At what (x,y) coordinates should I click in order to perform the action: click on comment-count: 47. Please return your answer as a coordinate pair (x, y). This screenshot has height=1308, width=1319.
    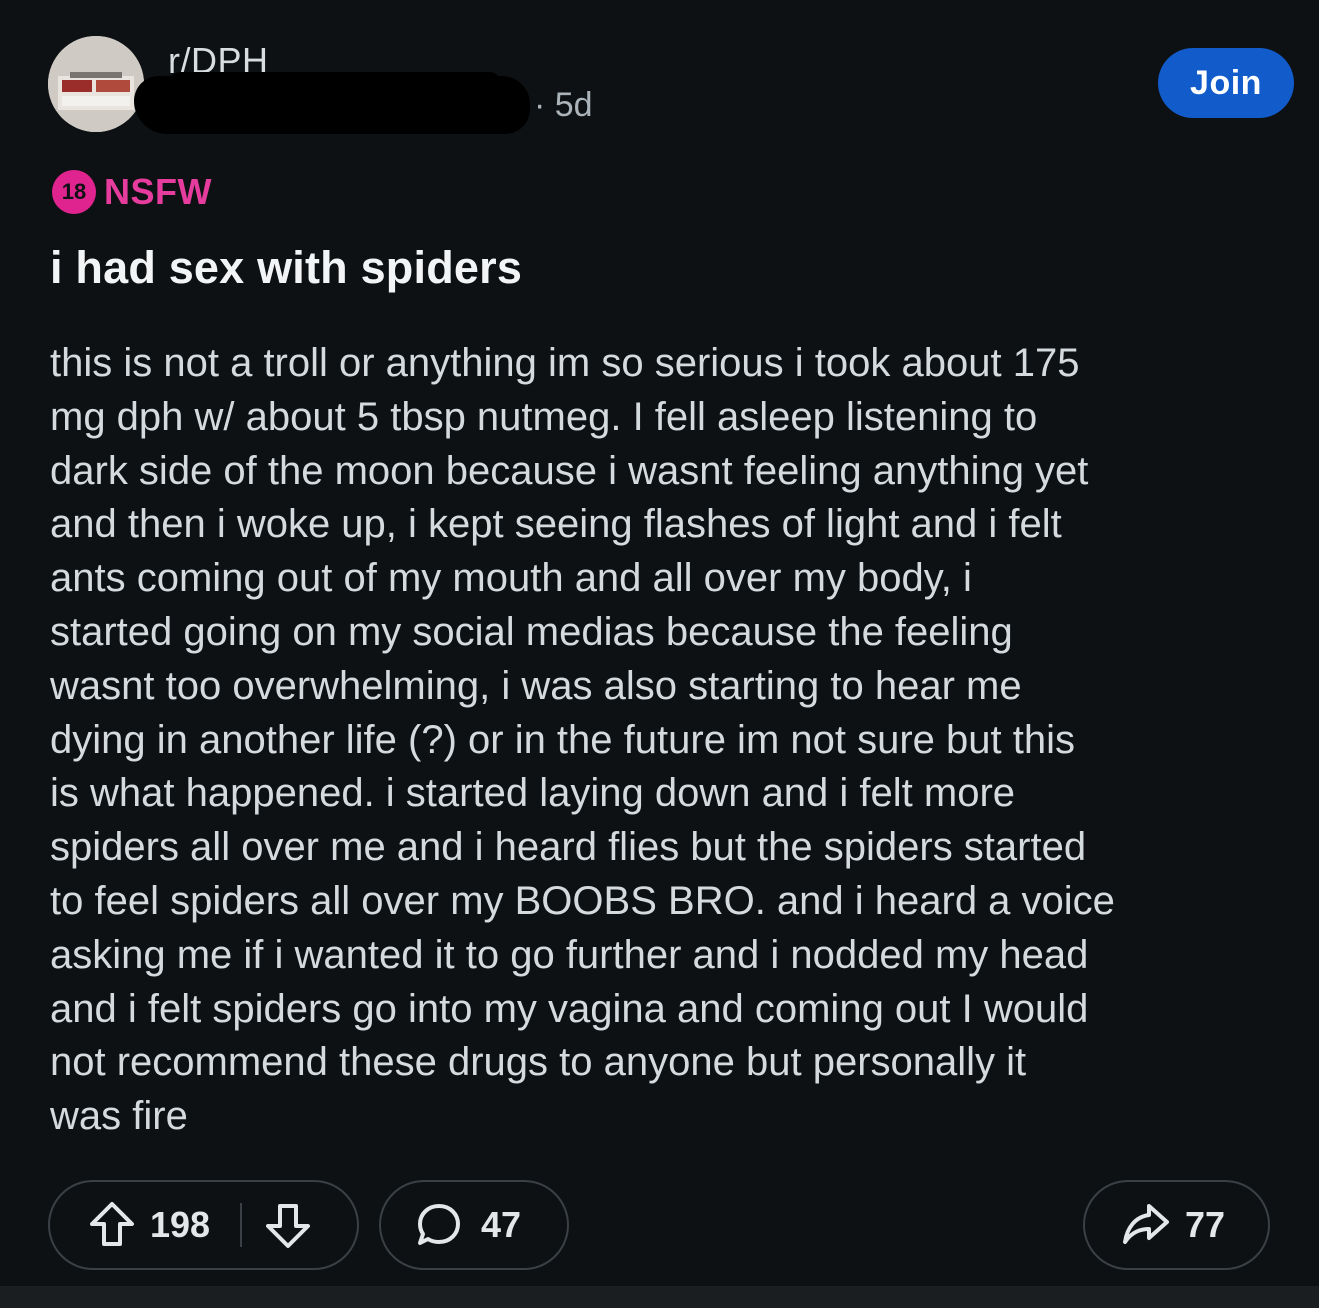
    Looking at the image, I should click on (501, 1224).